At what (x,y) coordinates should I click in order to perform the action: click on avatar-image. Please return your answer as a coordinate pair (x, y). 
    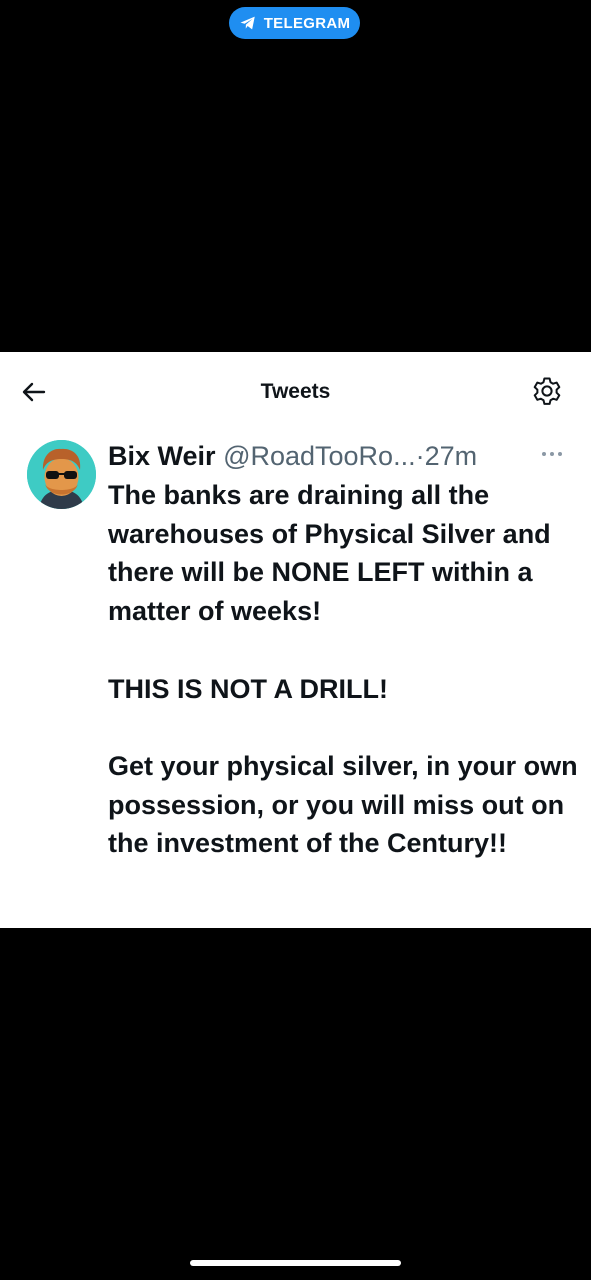
    Looking at the image, I should click on (61, 474).